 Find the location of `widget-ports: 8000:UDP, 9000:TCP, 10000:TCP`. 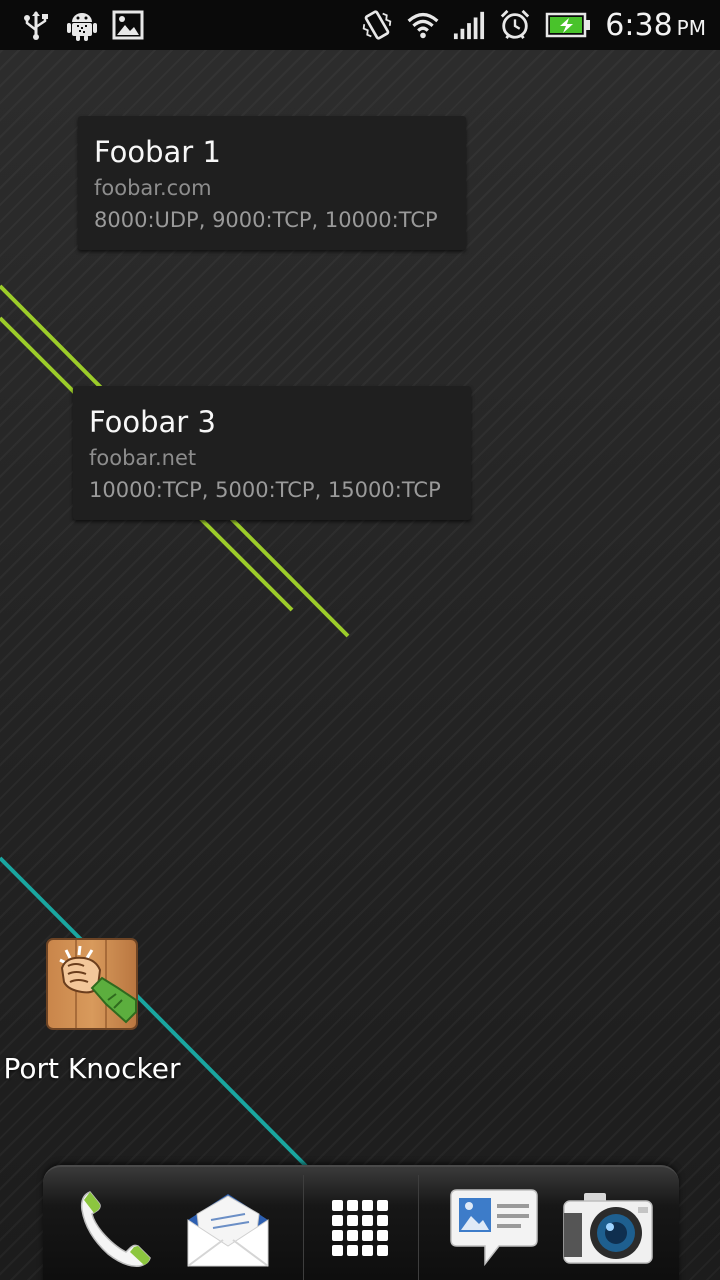

widget-ports: 8000:UDP, 9000:TCP, 10000:TCP is located at coordinates (266, 220).